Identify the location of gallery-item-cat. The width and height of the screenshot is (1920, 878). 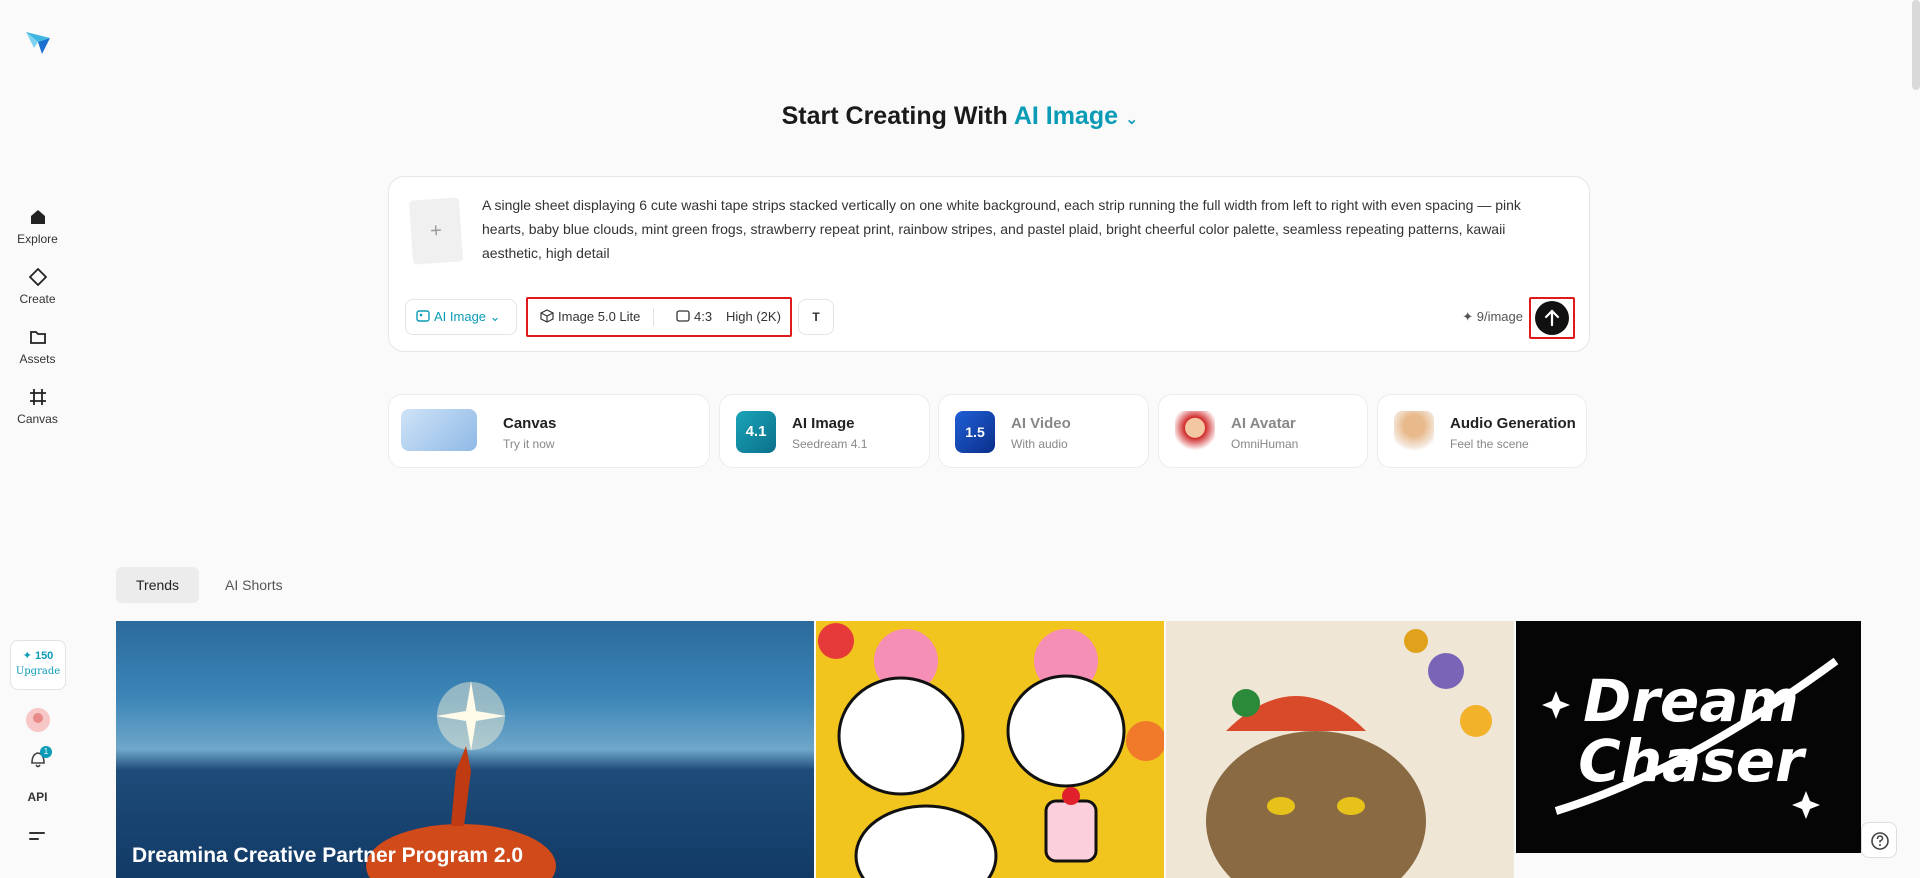
(1340, 749).